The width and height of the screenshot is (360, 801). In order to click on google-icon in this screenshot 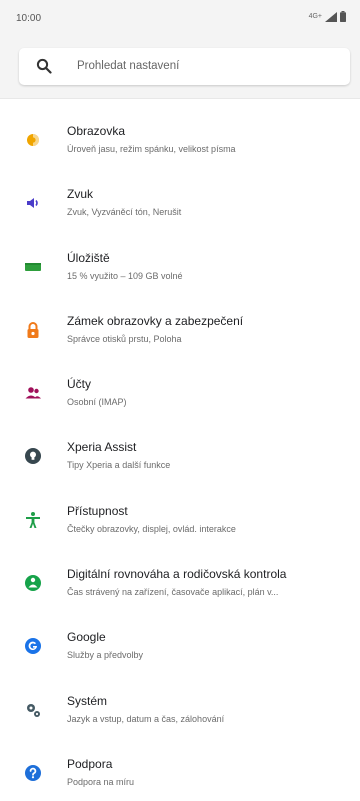, I will do `click(33, 646)`.